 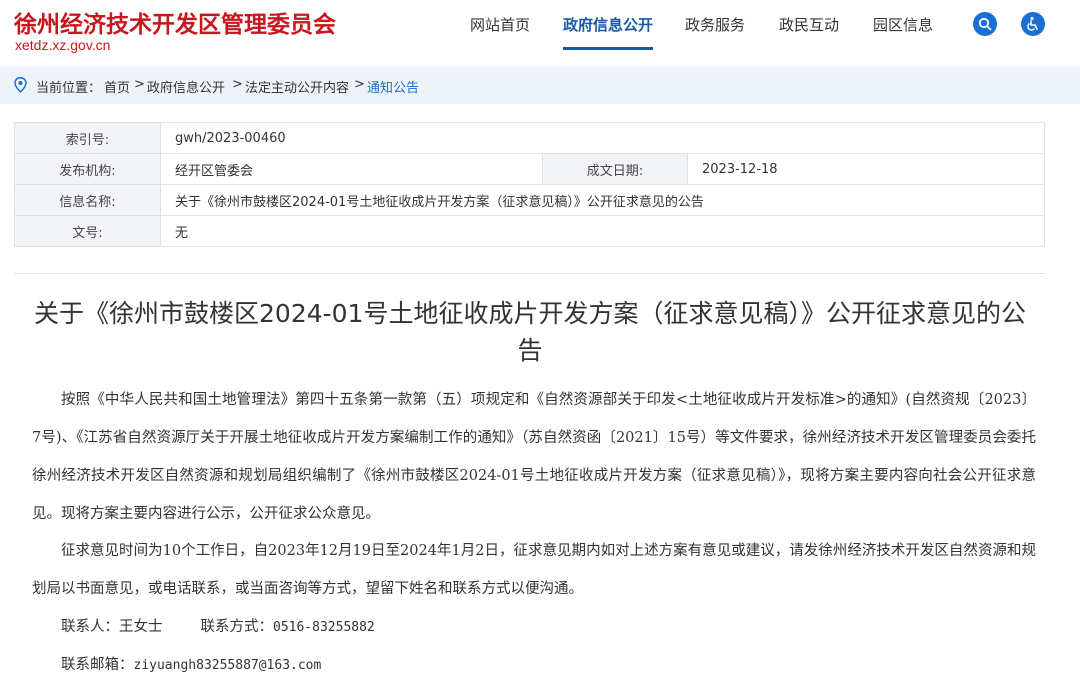 What do you see at coordinates (324, 627) in the screenshot?
I see `phone-value: 0516-83255882` at bounding box center [324, 627].